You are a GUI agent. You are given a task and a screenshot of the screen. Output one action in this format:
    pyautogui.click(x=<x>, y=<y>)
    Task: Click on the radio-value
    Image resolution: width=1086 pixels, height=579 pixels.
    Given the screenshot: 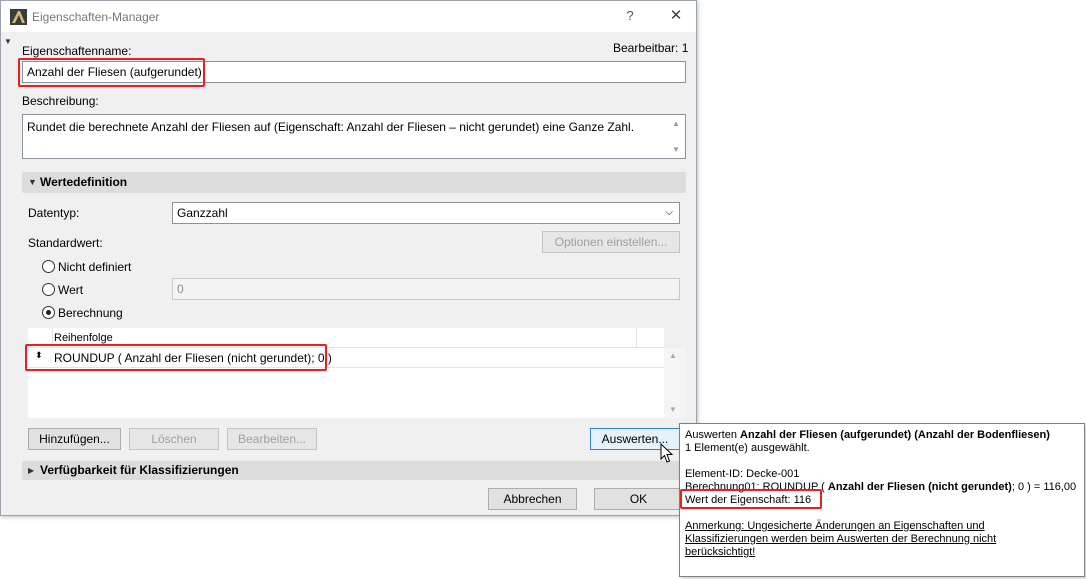 What is the action you would take?
    pyautogui.click(x=48, y=289)
    